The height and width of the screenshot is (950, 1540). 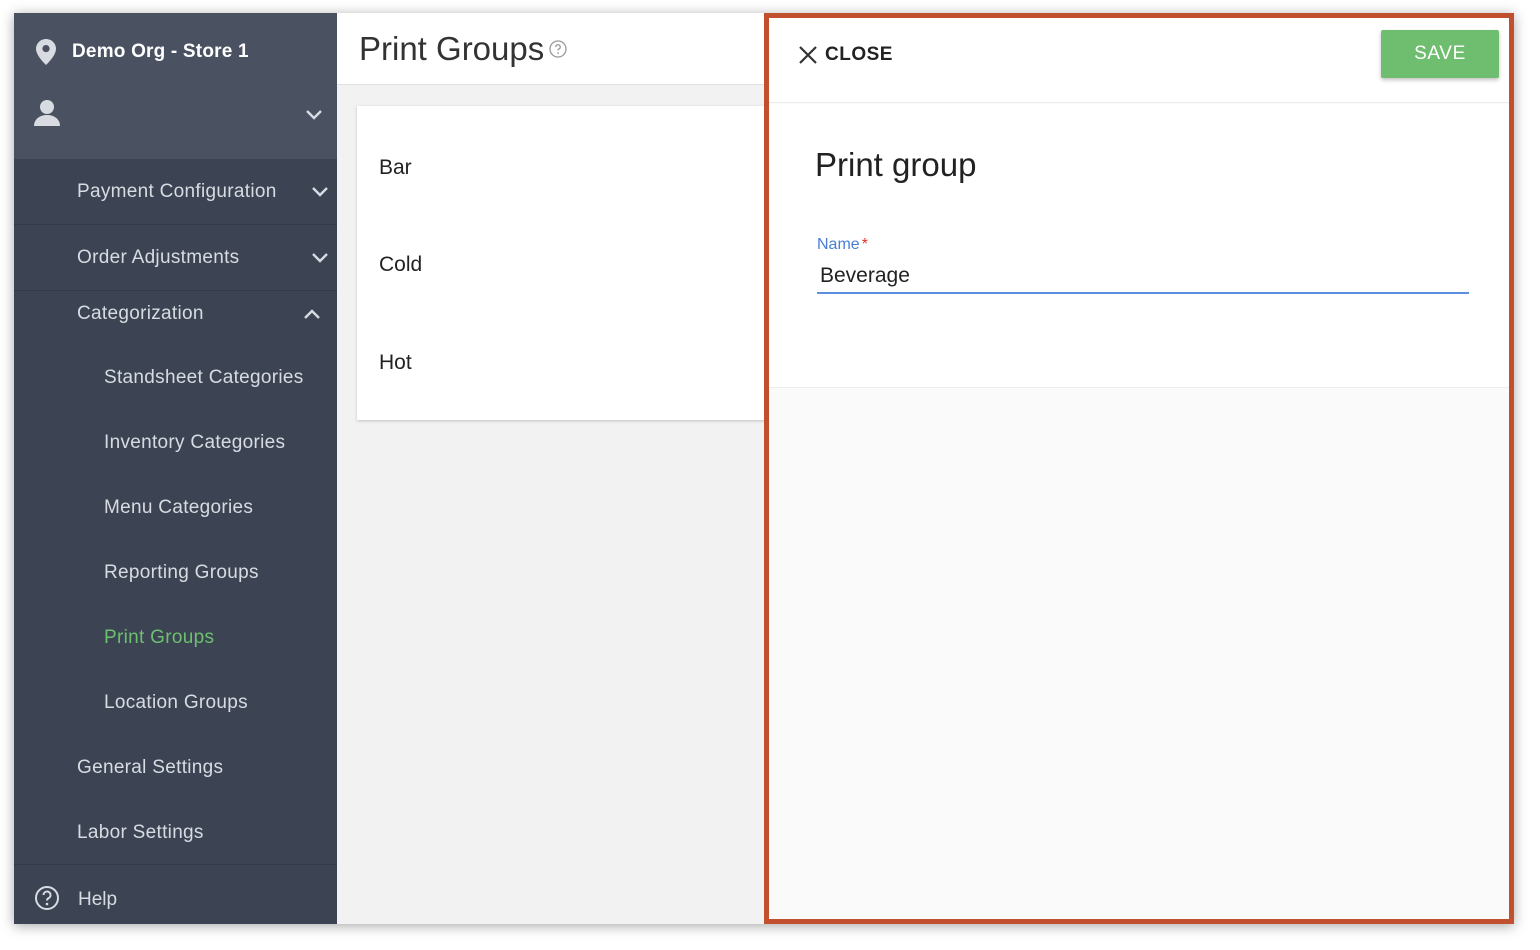 What do you see at coordinates (1440, 54) in the screenshot?
I see `save-button: SAVE` at bounding box center [1440, 54].